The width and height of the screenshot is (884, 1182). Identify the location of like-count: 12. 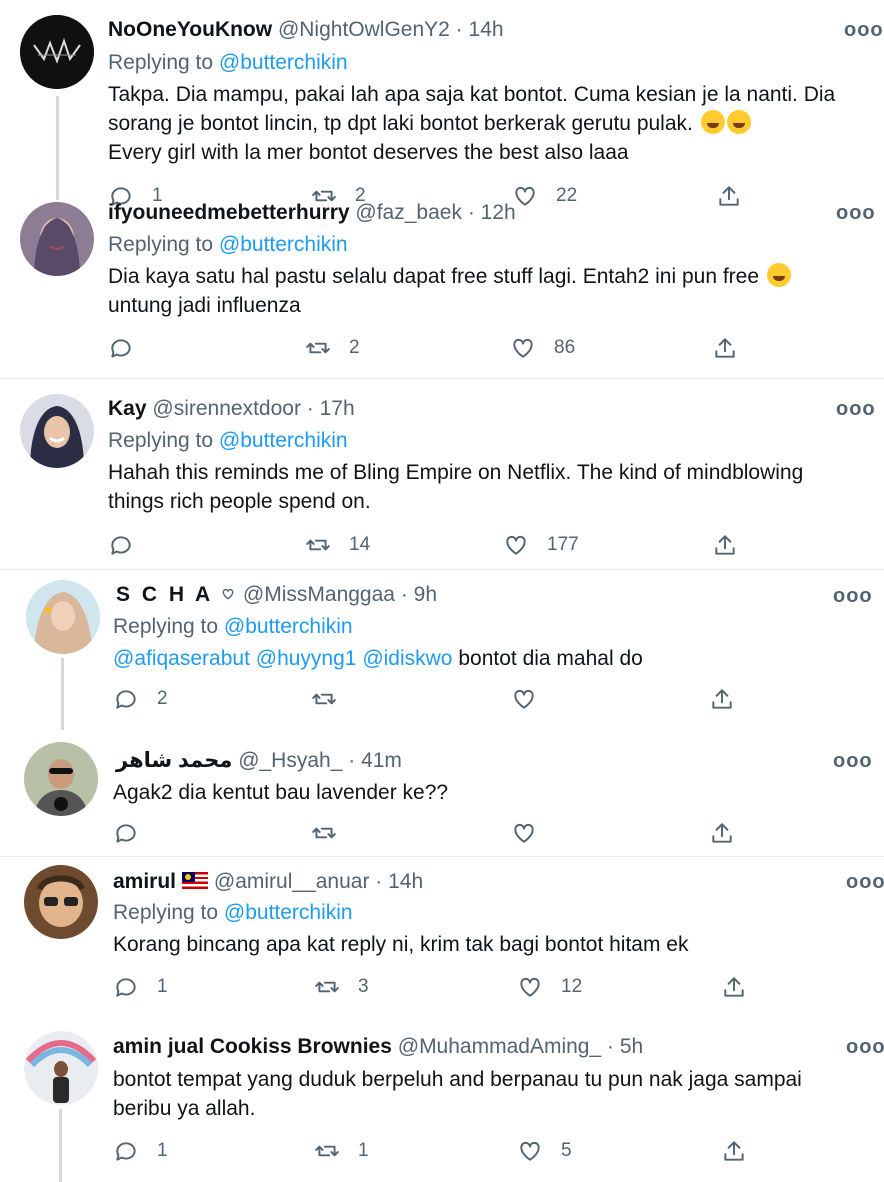
(572, 986).